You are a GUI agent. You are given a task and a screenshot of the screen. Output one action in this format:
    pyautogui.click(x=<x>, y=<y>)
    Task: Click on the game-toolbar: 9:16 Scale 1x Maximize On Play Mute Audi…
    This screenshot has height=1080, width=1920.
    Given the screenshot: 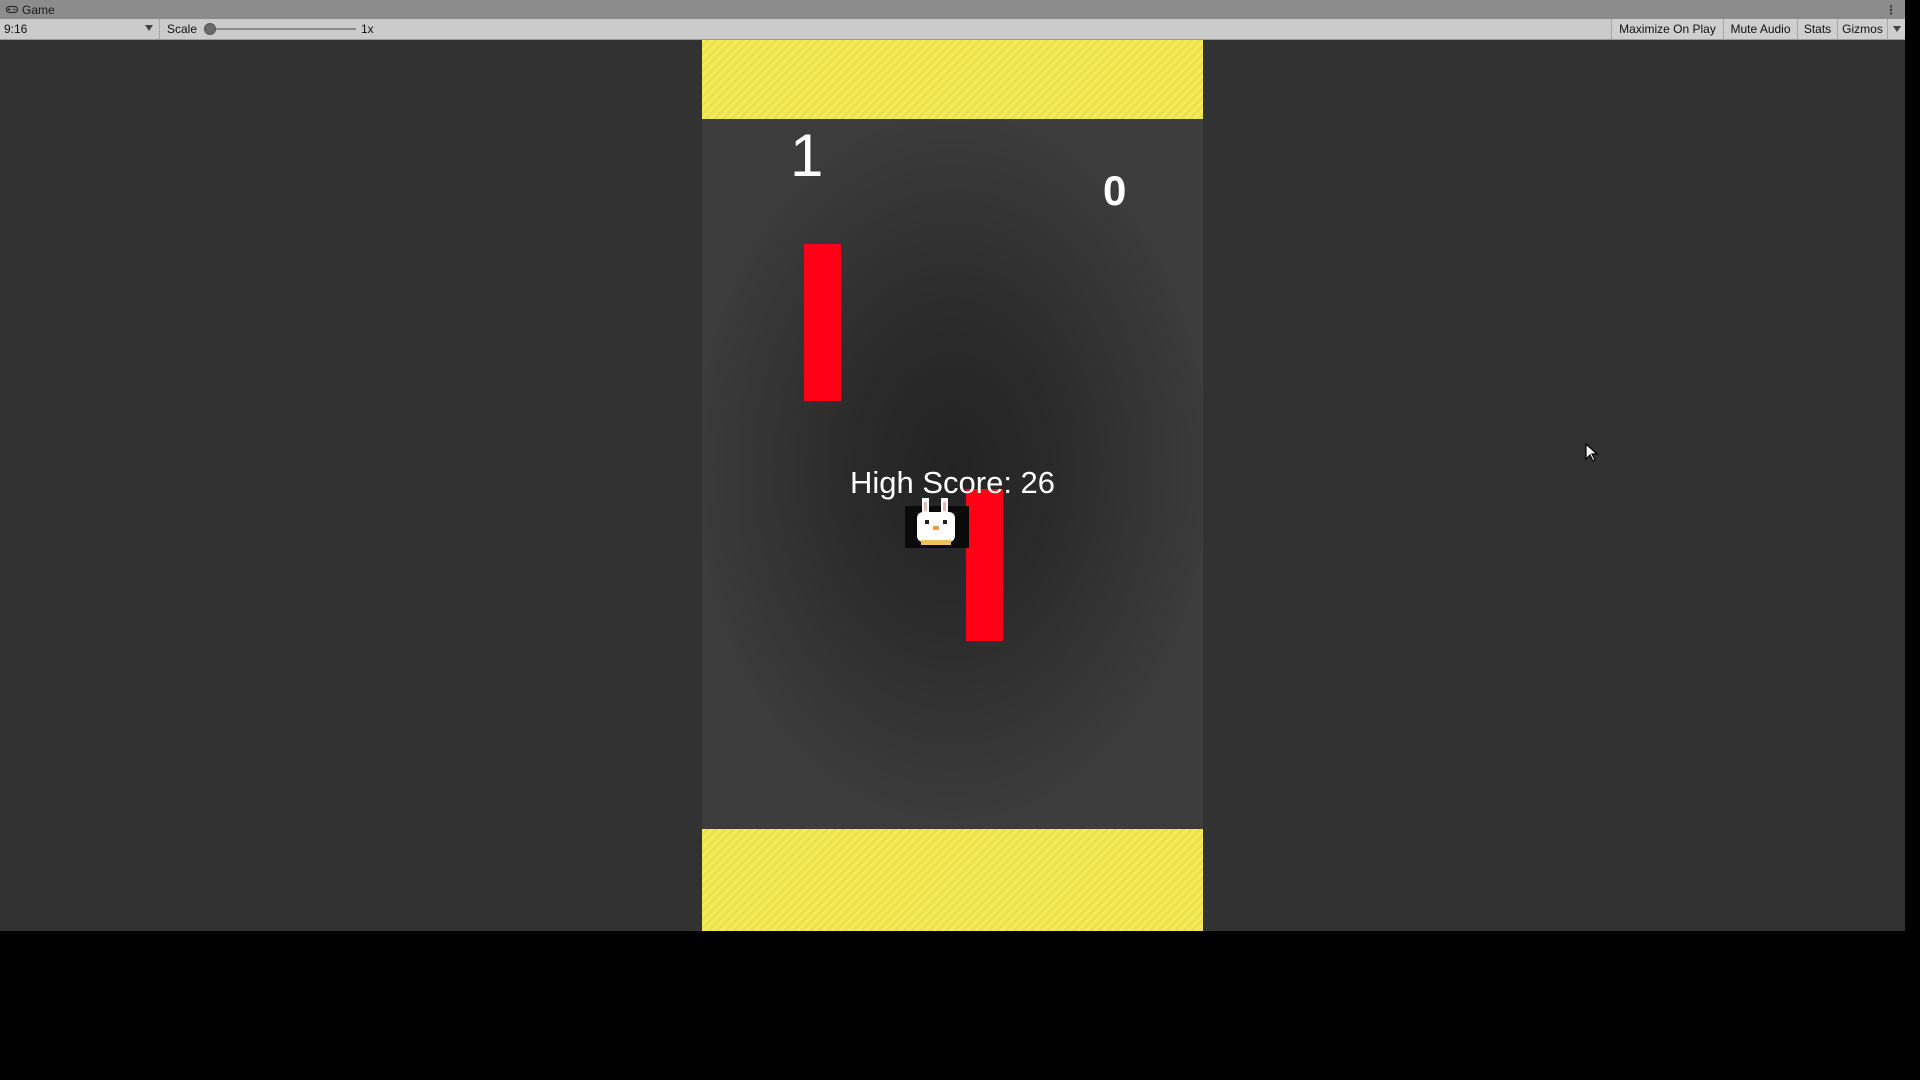 What is the action you would take?
    pyautogui.click(x=952, y=29)
    